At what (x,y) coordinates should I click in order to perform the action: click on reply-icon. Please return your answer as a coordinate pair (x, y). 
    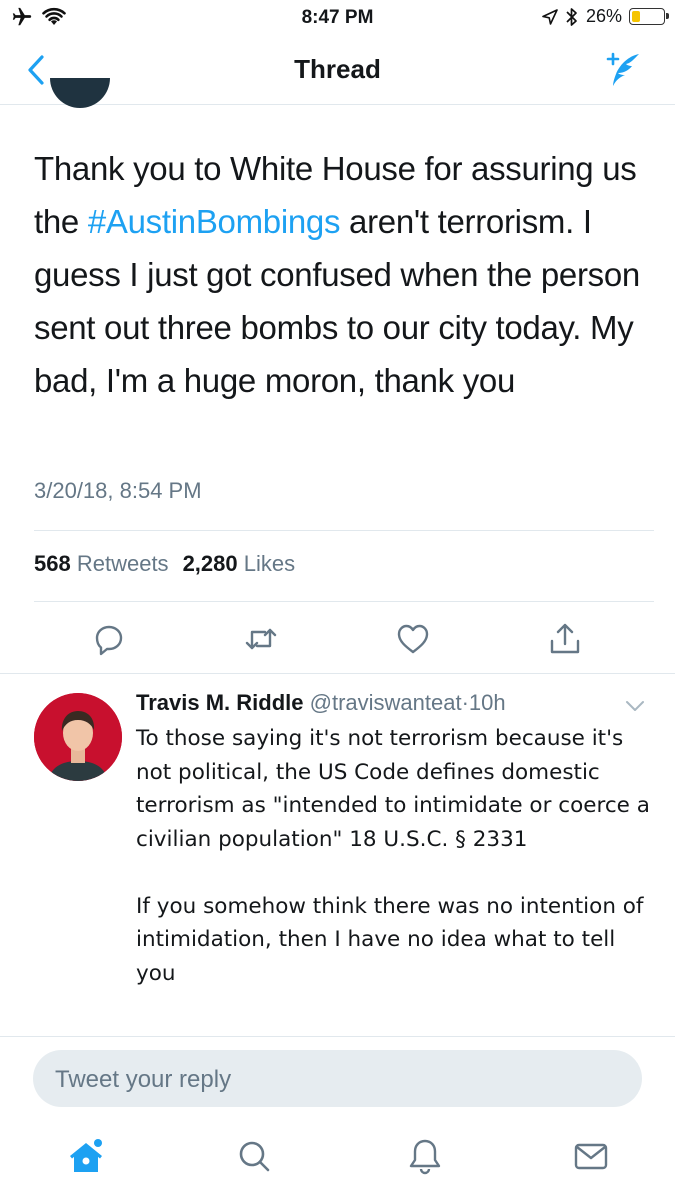
    Looking at the image, I should click on (109, 640).